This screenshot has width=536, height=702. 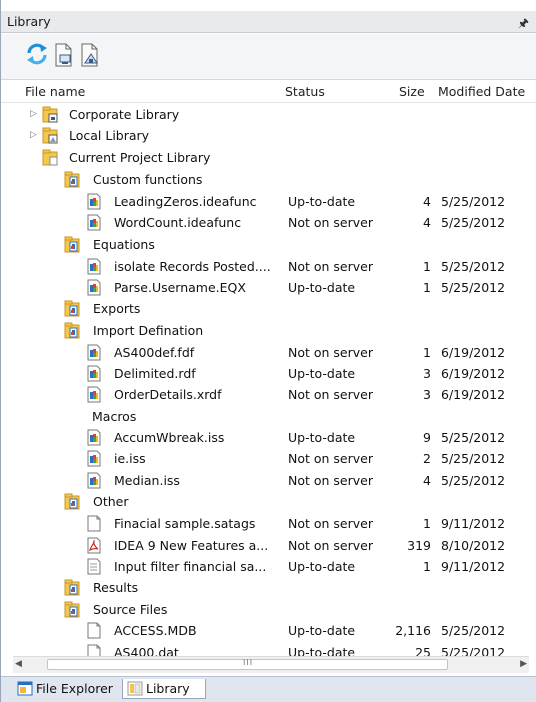 I want to click on tree-row: AccumWbreak.iss Up-to-date 9 5/25/2012, so click(x=268, y=437).